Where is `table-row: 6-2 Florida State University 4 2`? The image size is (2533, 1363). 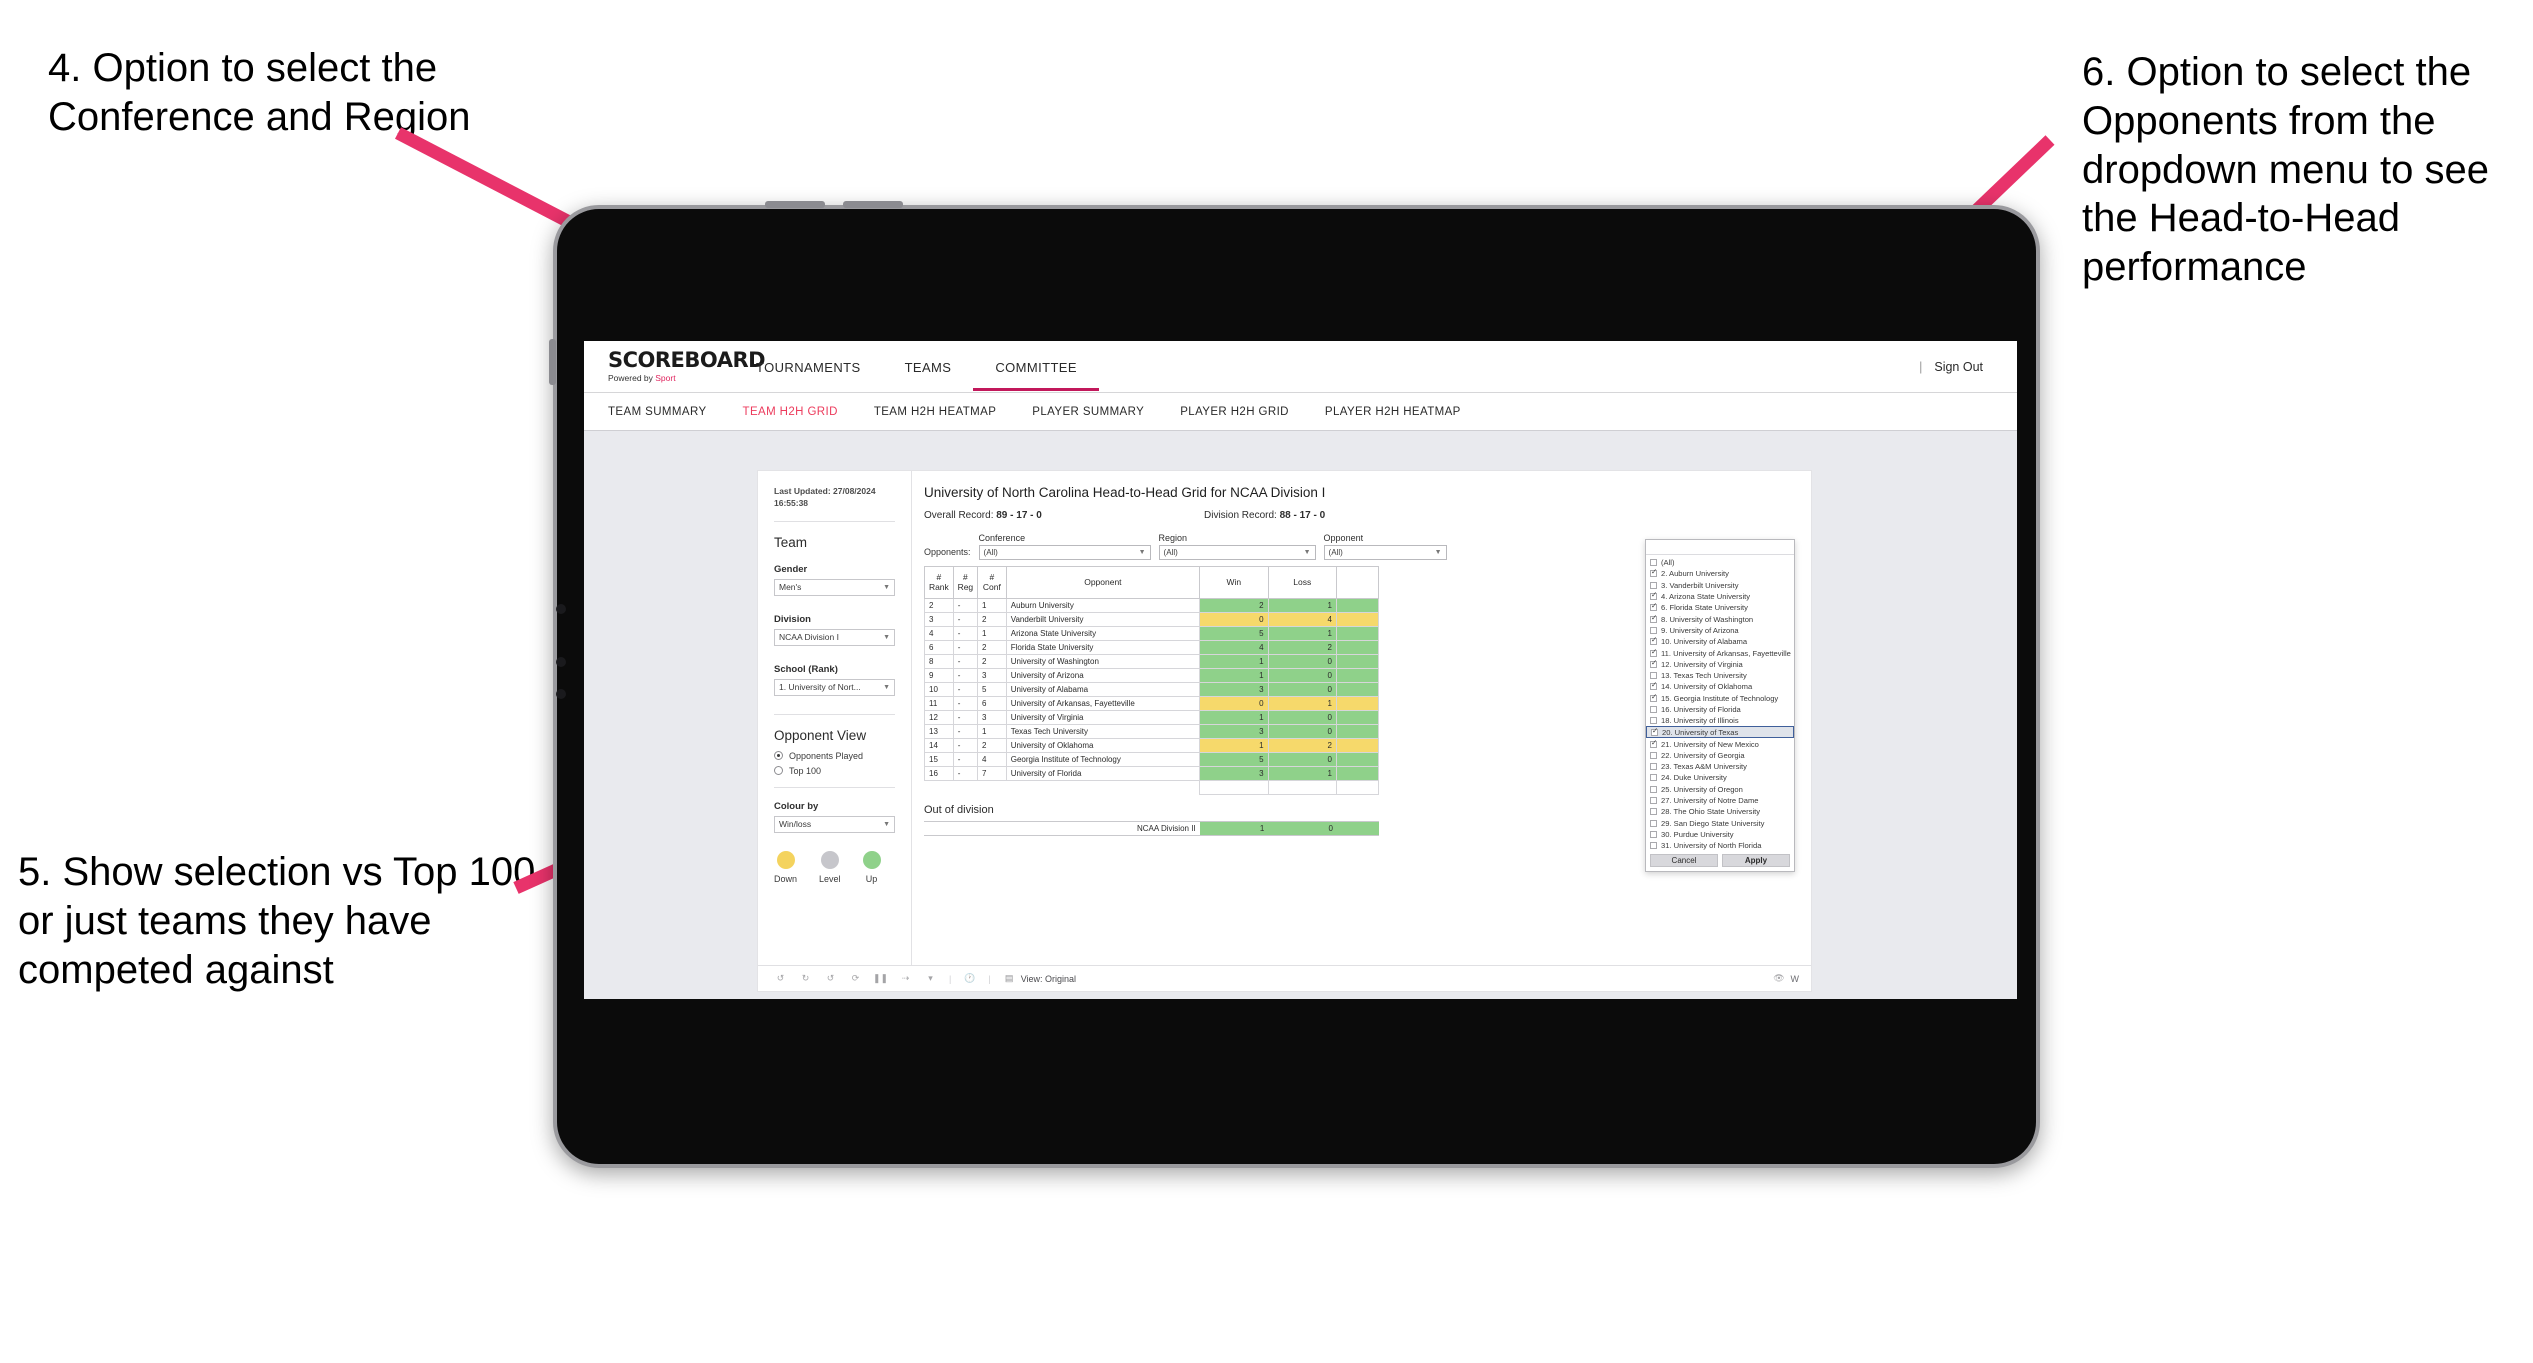 table-row: 6-2 Florida State University 4 2 is located at coordinates (1151, 647).